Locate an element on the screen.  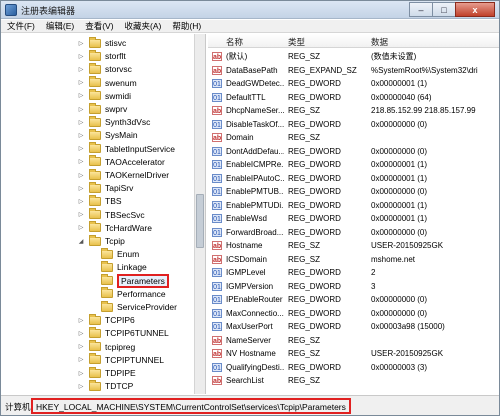
value-row: ab Hostname REG_SZ USER-20150925GK is located at coordinates (353, 246).